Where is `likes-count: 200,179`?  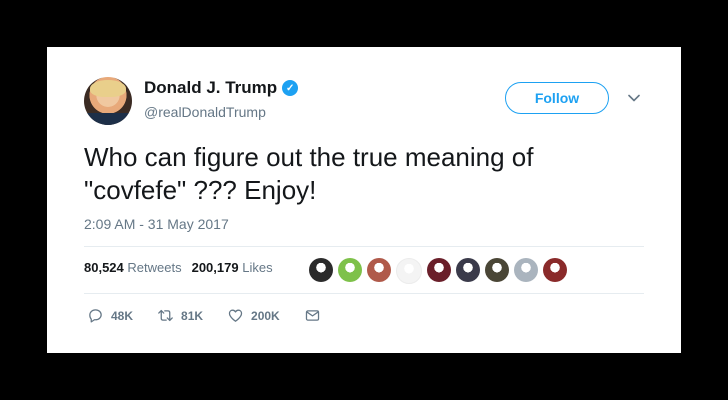
likes-count: 200,179 is located at coordinates (215, 267).